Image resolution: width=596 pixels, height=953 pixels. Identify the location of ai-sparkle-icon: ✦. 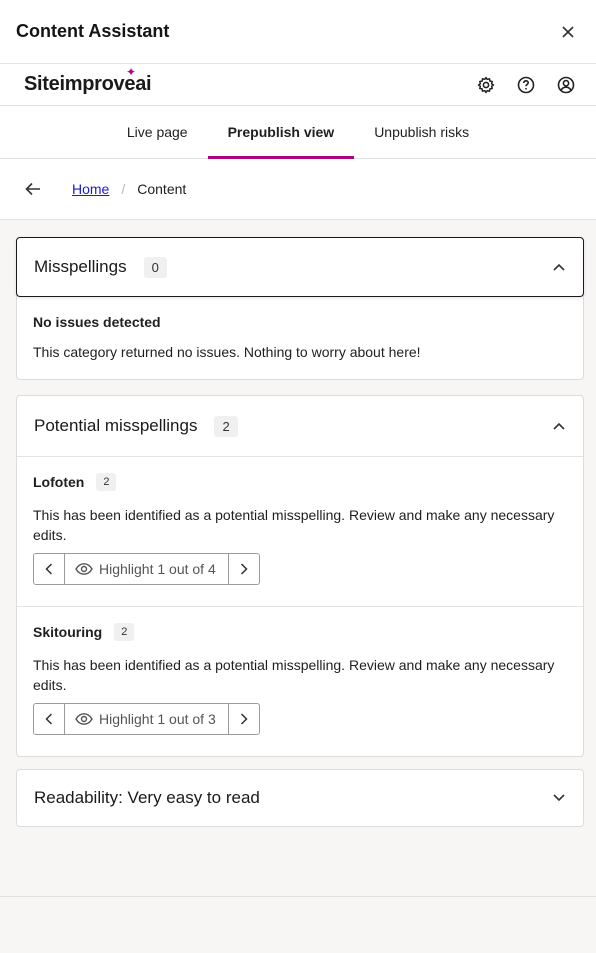
(131, 72).